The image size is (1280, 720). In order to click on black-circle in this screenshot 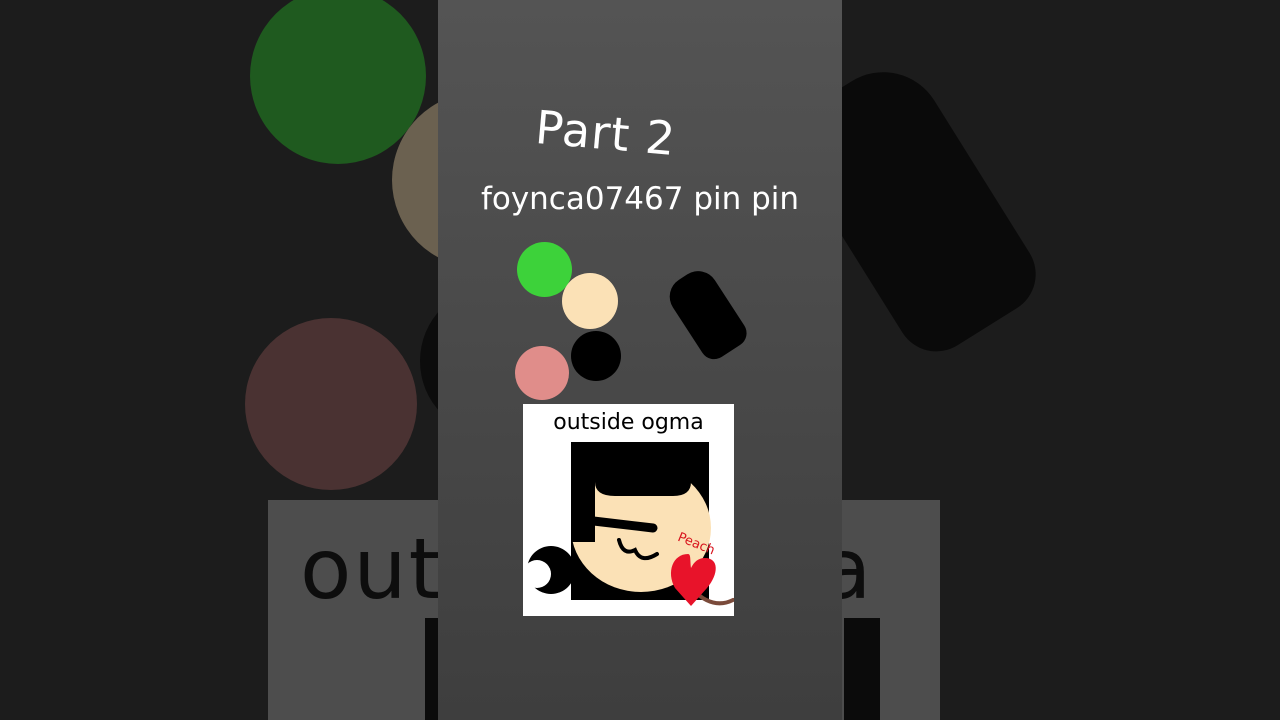, I will do `click(596, 356)`.